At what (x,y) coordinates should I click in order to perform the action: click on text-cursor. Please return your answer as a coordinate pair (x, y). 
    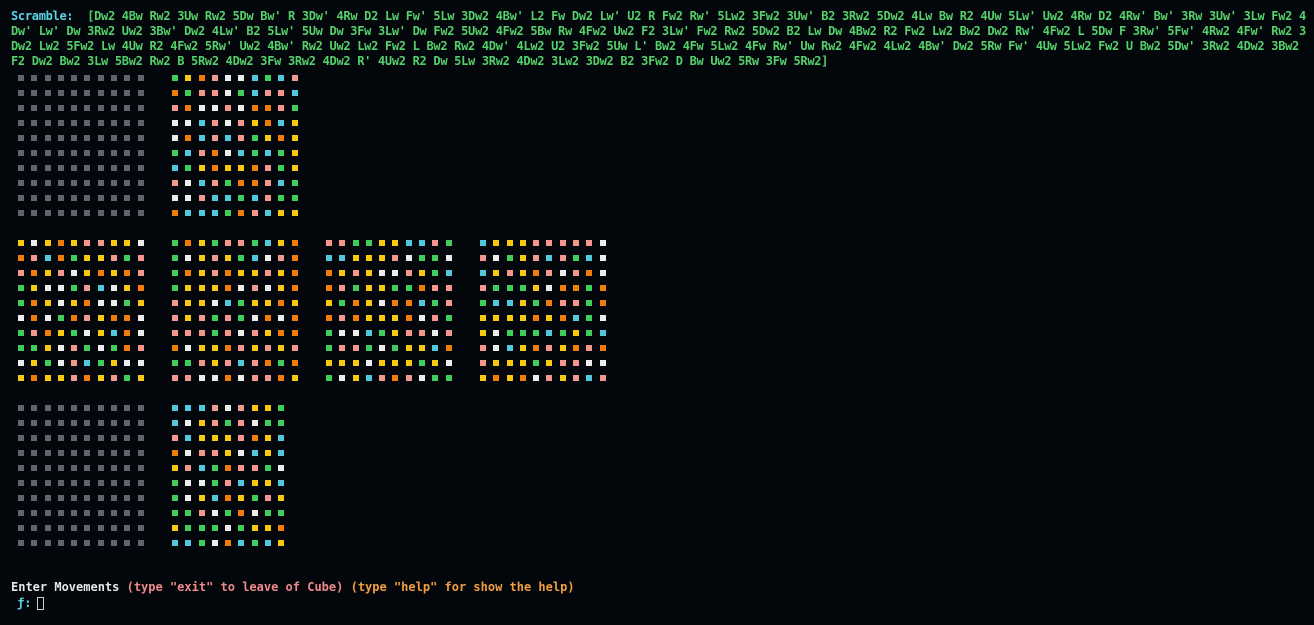
    Looking at the image, I should click on (41, 603).